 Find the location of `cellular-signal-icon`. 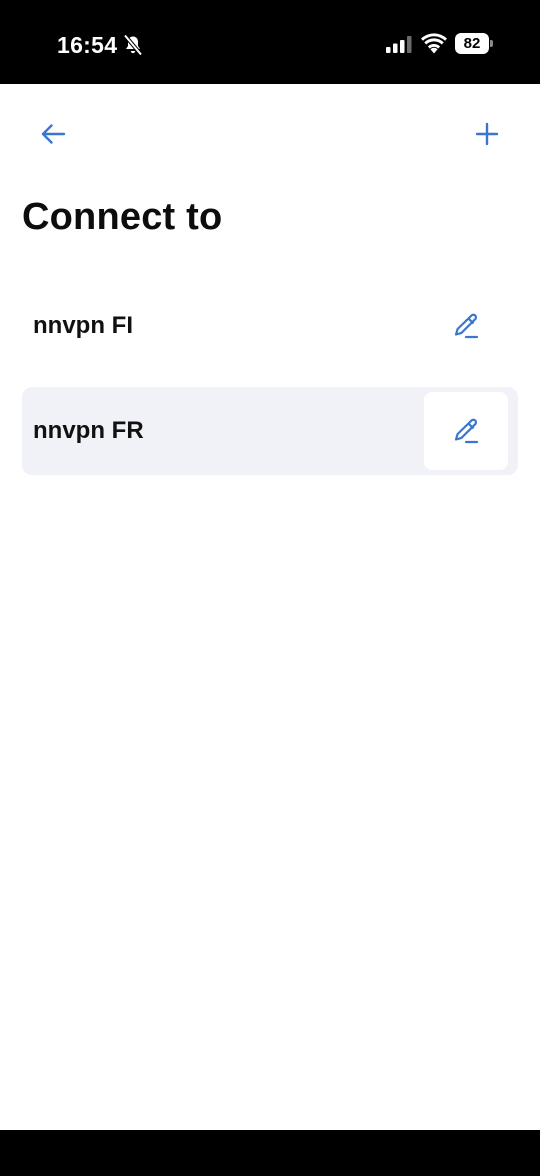

cellular-signal-icon is located at coordinates (399, 44).